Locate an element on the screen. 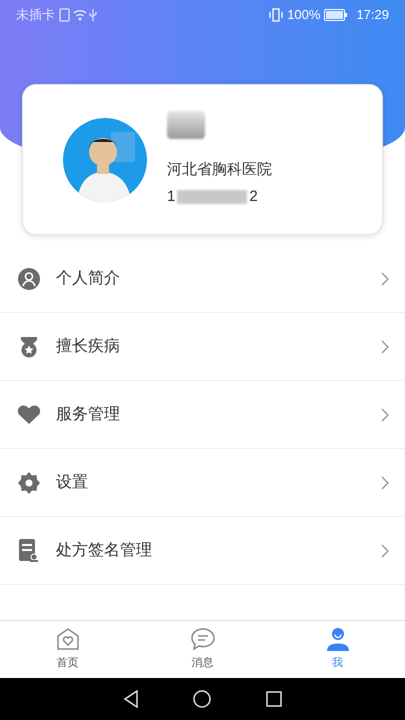  chat-icon is located at coordinates (203, 639).